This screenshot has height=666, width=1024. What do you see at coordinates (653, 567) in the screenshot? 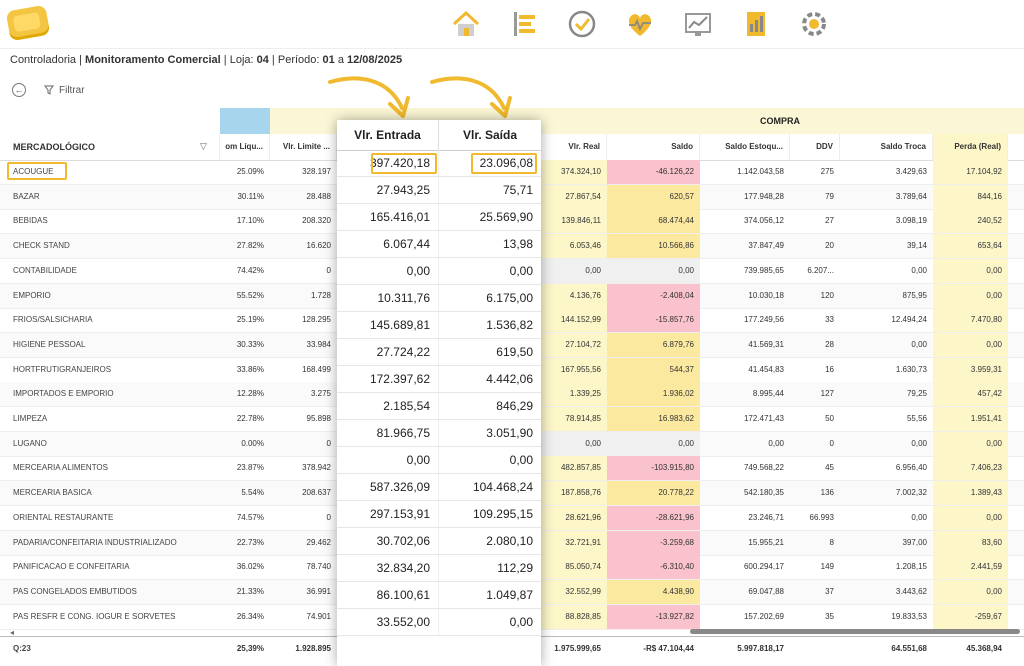
I see `cell-saldo: -6.310,40` at bounding box center [653, 567].